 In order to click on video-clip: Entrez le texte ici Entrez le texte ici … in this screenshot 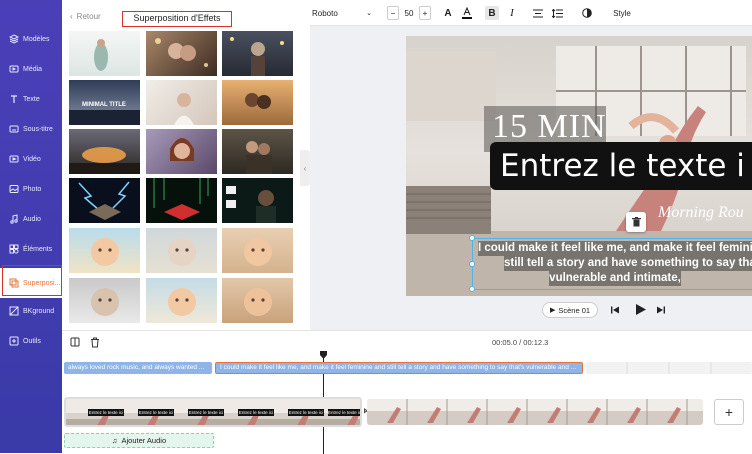, I will do `click(213, 412)`.